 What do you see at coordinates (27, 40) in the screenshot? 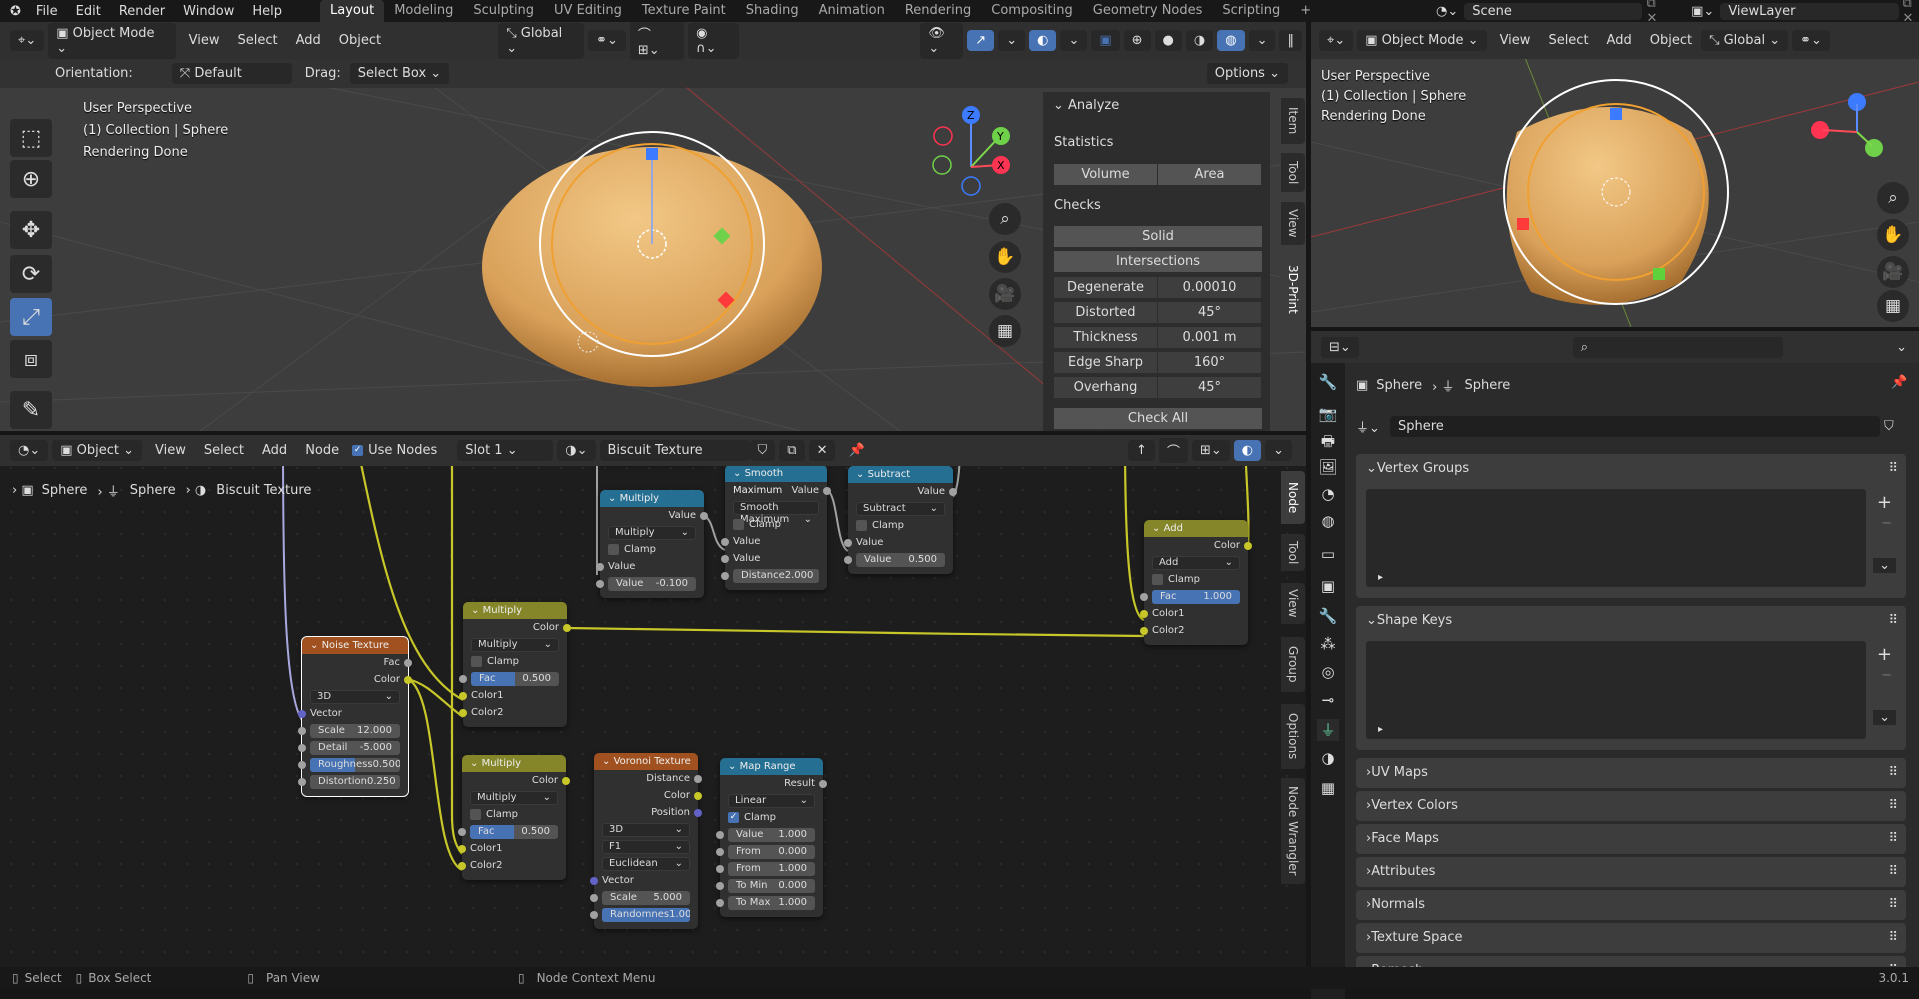
I see `editor-type-button: ⌖⌄` at bounding box center [27, 40].